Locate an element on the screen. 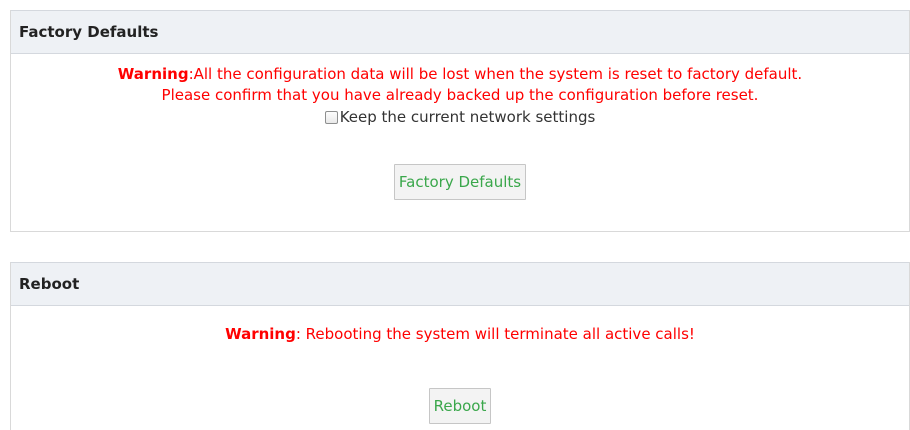 This screenshot has width=910, height=430. reboot-warning-label: Warning is located at coordinates (260, 334).